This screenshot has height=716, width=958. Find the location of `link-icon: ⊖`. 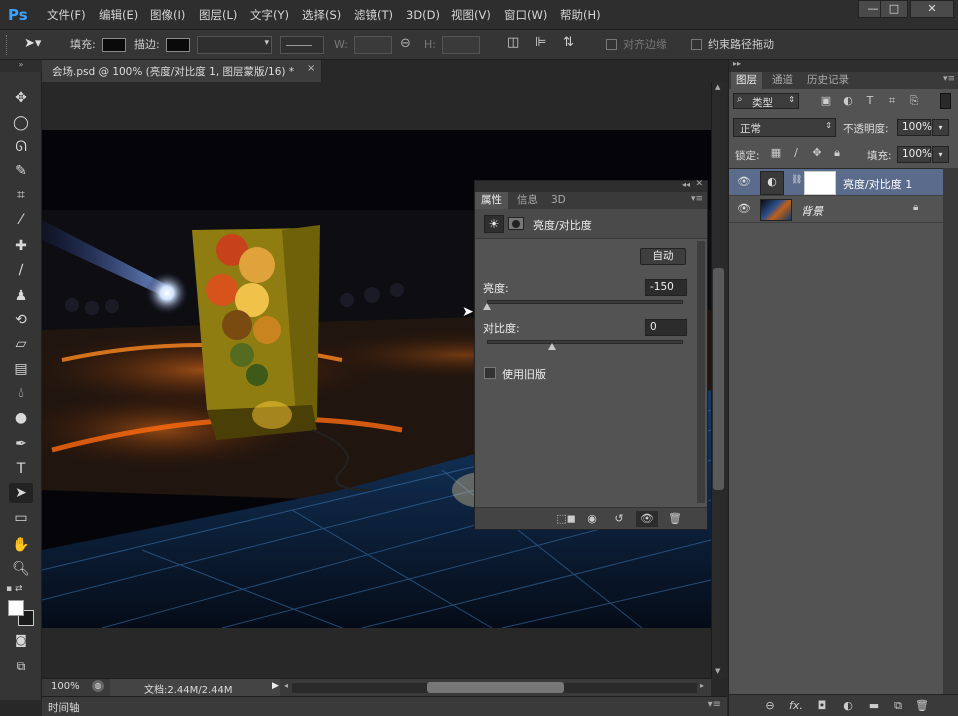

link-icon: ⊖ is located at coordinates (405, 44).